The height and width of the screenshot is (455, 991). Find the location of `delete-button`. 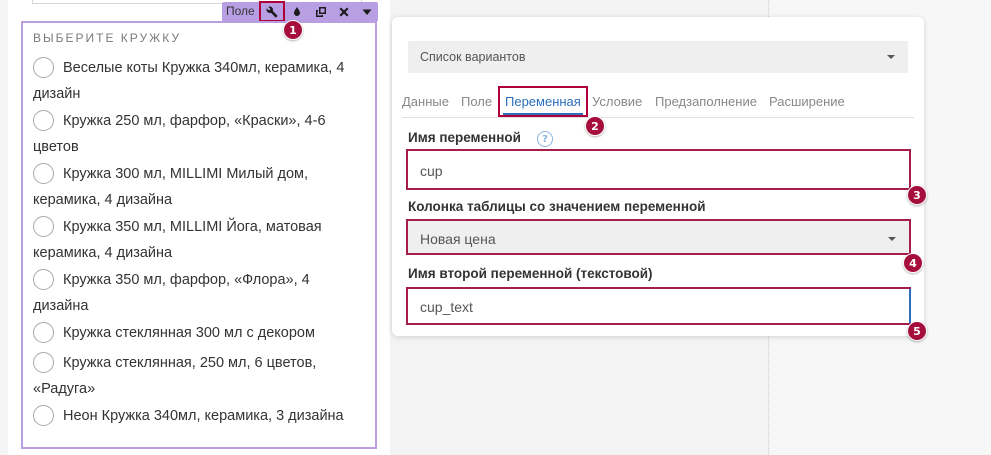

delete-button is located at coordinates (344, 11).